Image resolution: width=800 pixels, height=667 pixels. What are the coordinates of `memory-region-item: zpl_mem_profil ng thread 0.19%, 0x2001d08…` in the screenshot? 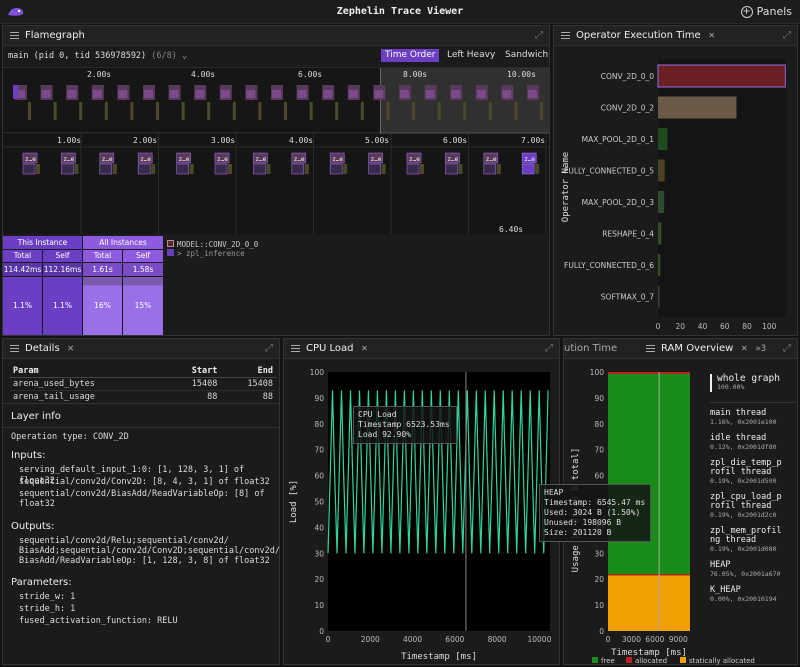 It's located at (753, 540).